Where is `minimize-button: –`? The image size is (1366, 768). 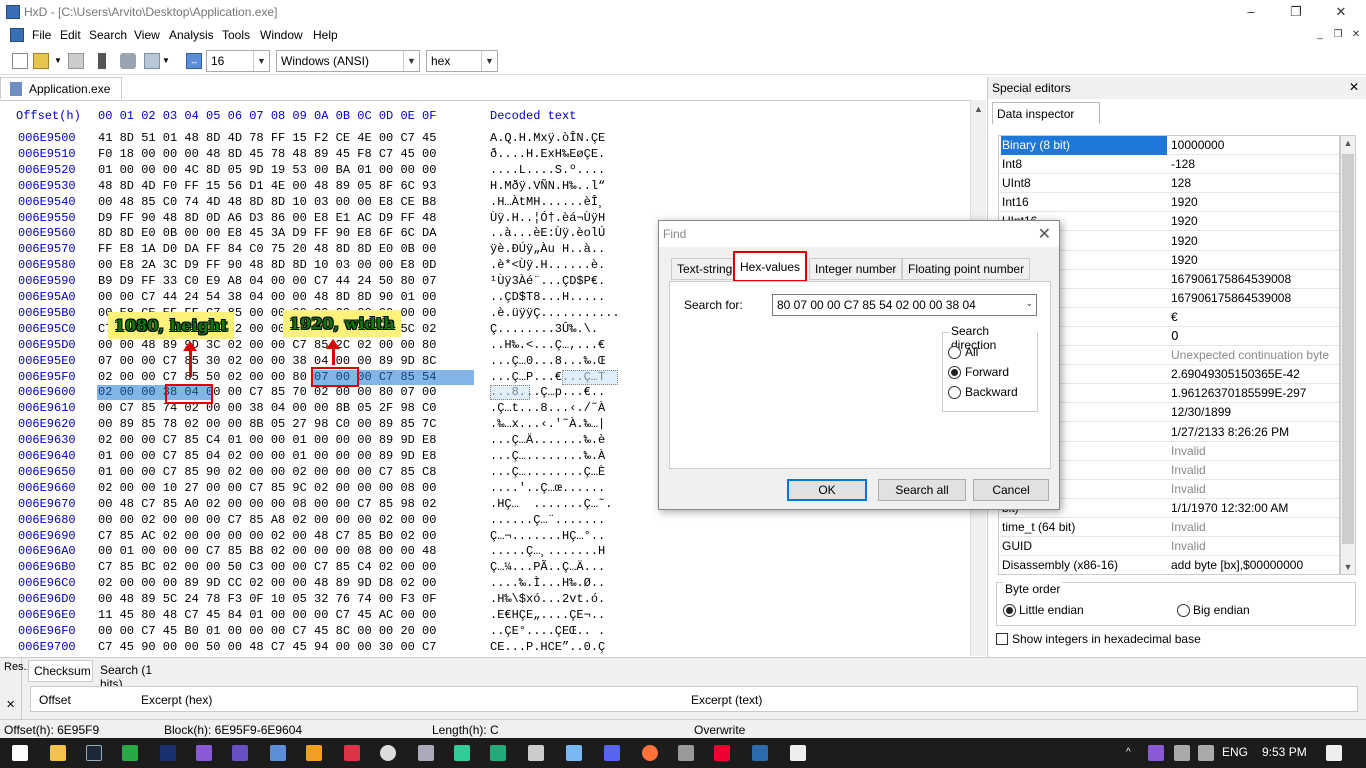
minimize-button: – is located at coordinates (1251, 12).